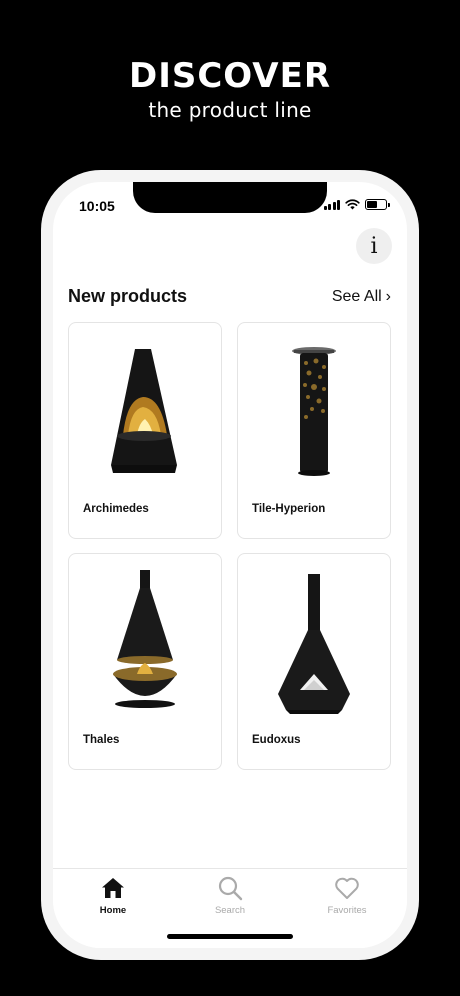 This screenshot has height=996, width=460. I want to click on product-card-eudoxus: Eudoxus, so click(314, 661).